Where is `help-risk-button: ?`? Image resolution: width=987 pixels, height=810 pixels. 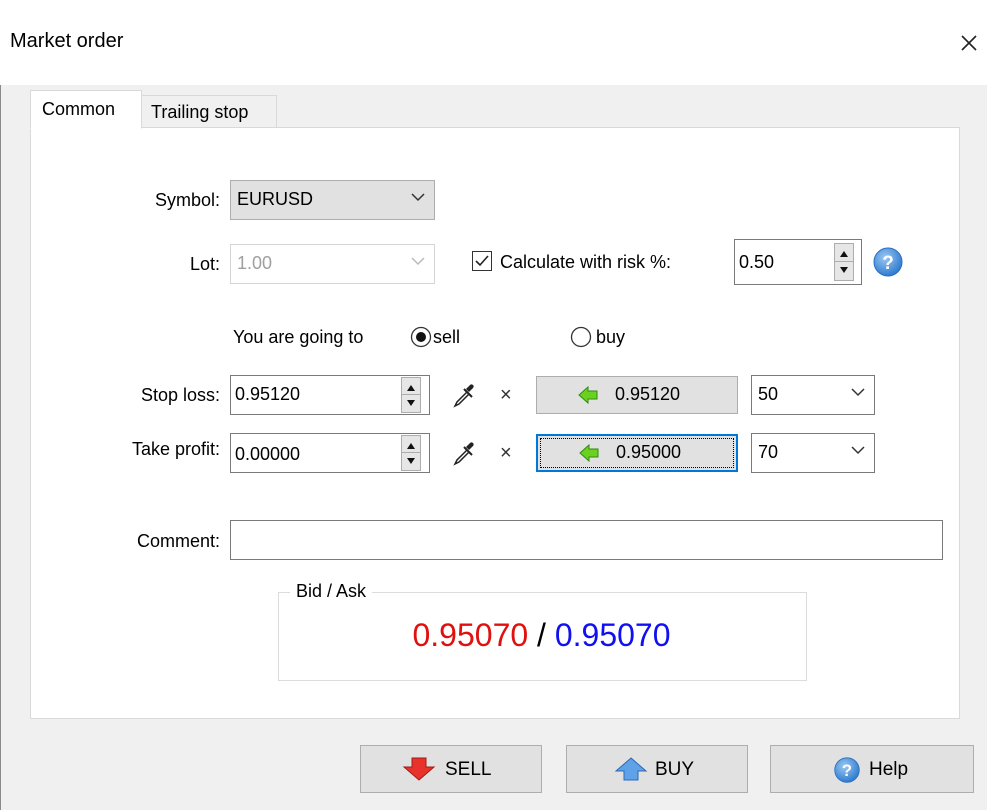
help-risk-button: ? is located at coordinates (888, 262).